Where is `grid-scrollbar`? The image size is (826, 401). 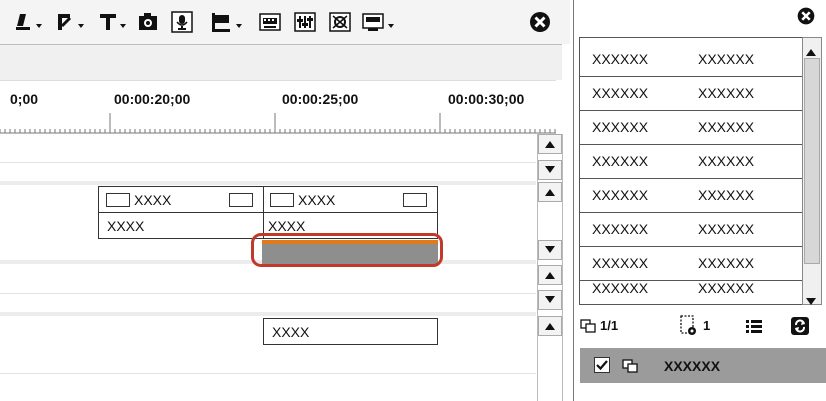
grid-scrollbar is located at coordinates (812, 171).